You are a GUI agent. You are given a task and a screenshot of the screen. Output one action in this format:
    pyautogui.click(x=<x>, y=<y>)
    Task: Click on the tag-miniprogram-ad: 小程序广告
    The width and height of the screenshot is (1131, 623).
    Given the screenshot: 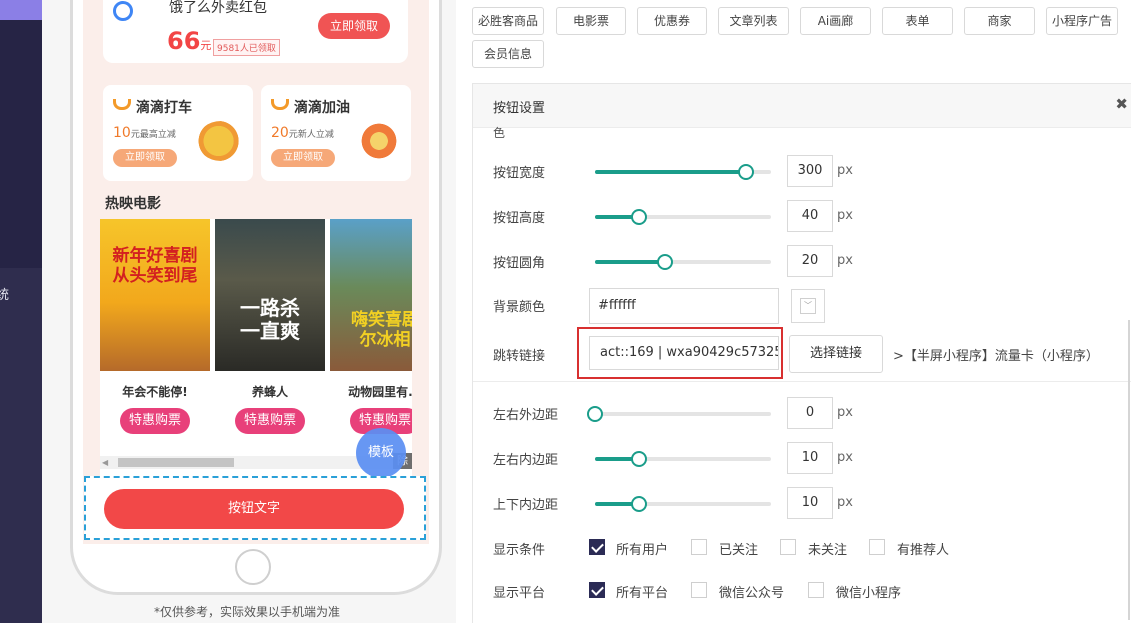 What is the action you would take?
    pyautogui.click(x=1082, y=21)
    